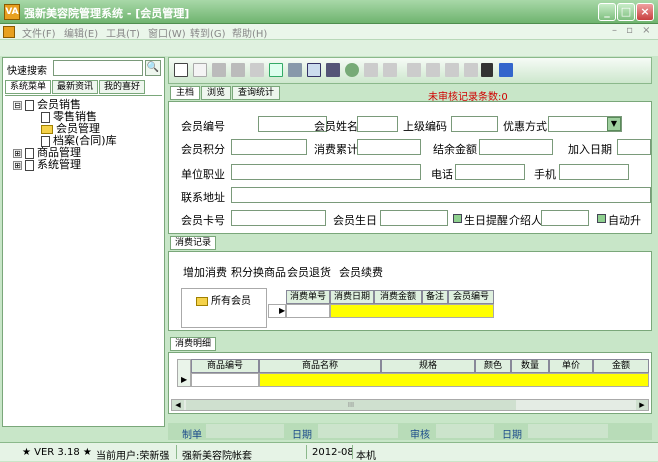 This screenshot has height=462, width=658. What do you see at coordinates (525, 220) in the screenshot?
I see `referrer-label: 介绍人` at bounding box center [525, 220].